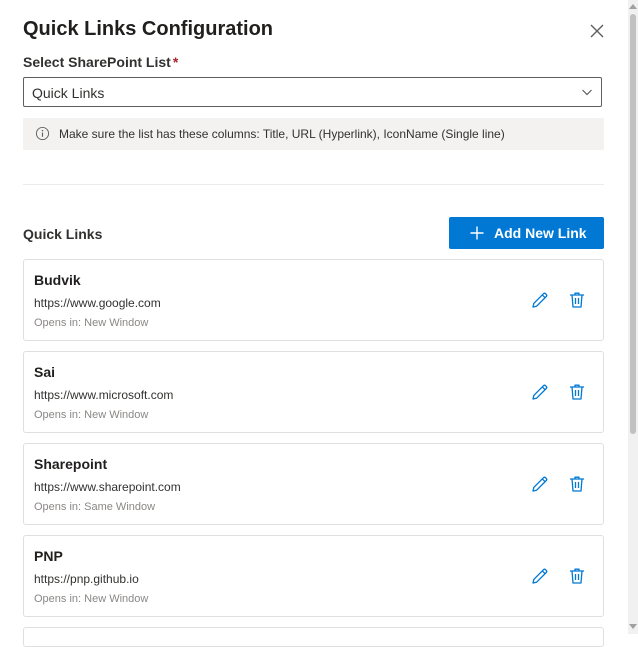 This screenshot has height=647, width=638. What do you see at coordinates (57, 280) in the screenshot?
I see `link-title: Budvik` at bounding box center [57, 280].